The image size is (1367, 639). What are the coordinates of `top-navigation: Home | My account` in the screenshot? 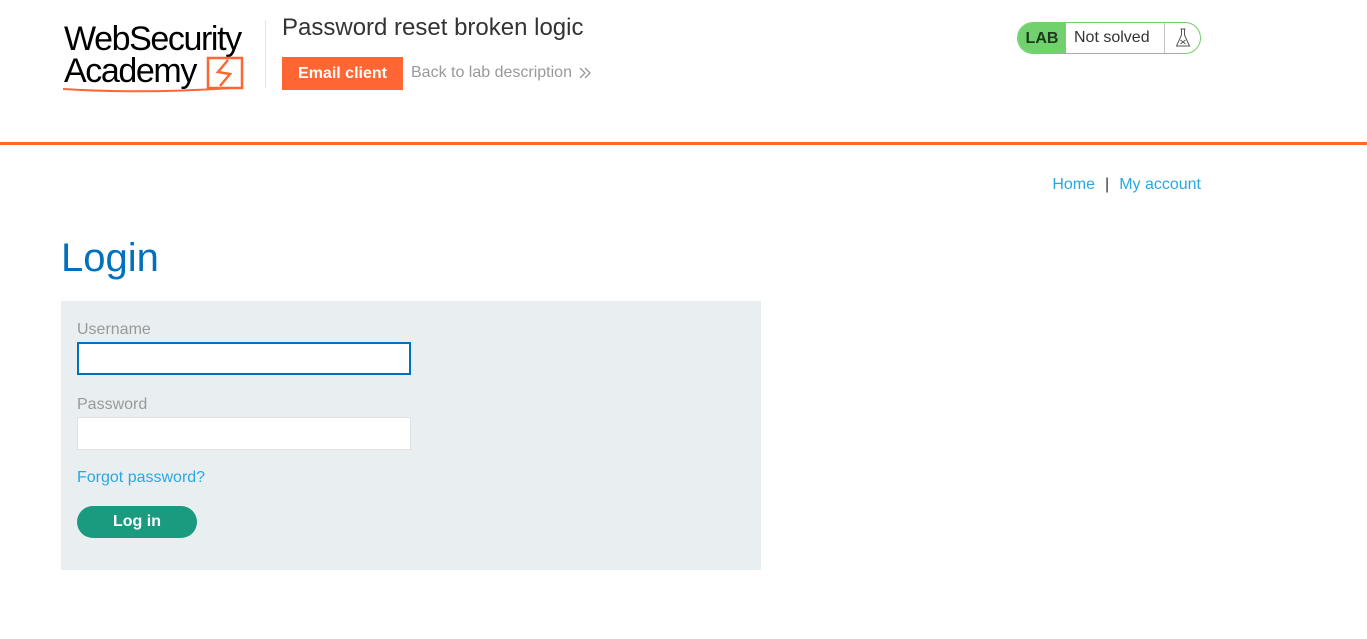 It's located at (1126, 185).